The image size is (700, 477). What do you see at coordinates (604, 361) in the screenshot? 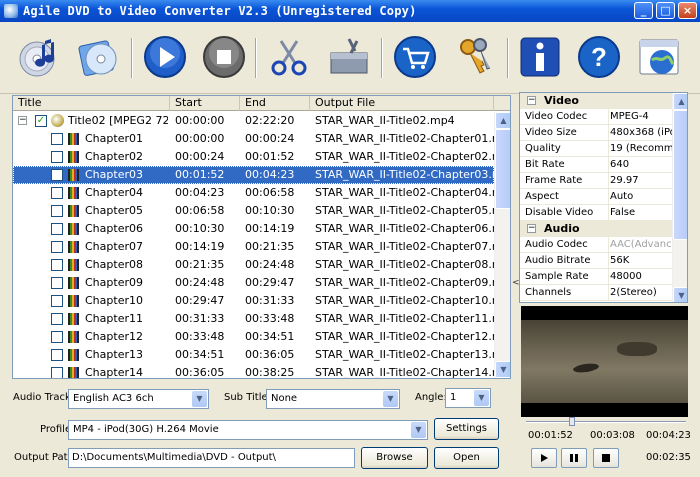
I see `video-preview` at bounding box center [604, 361].